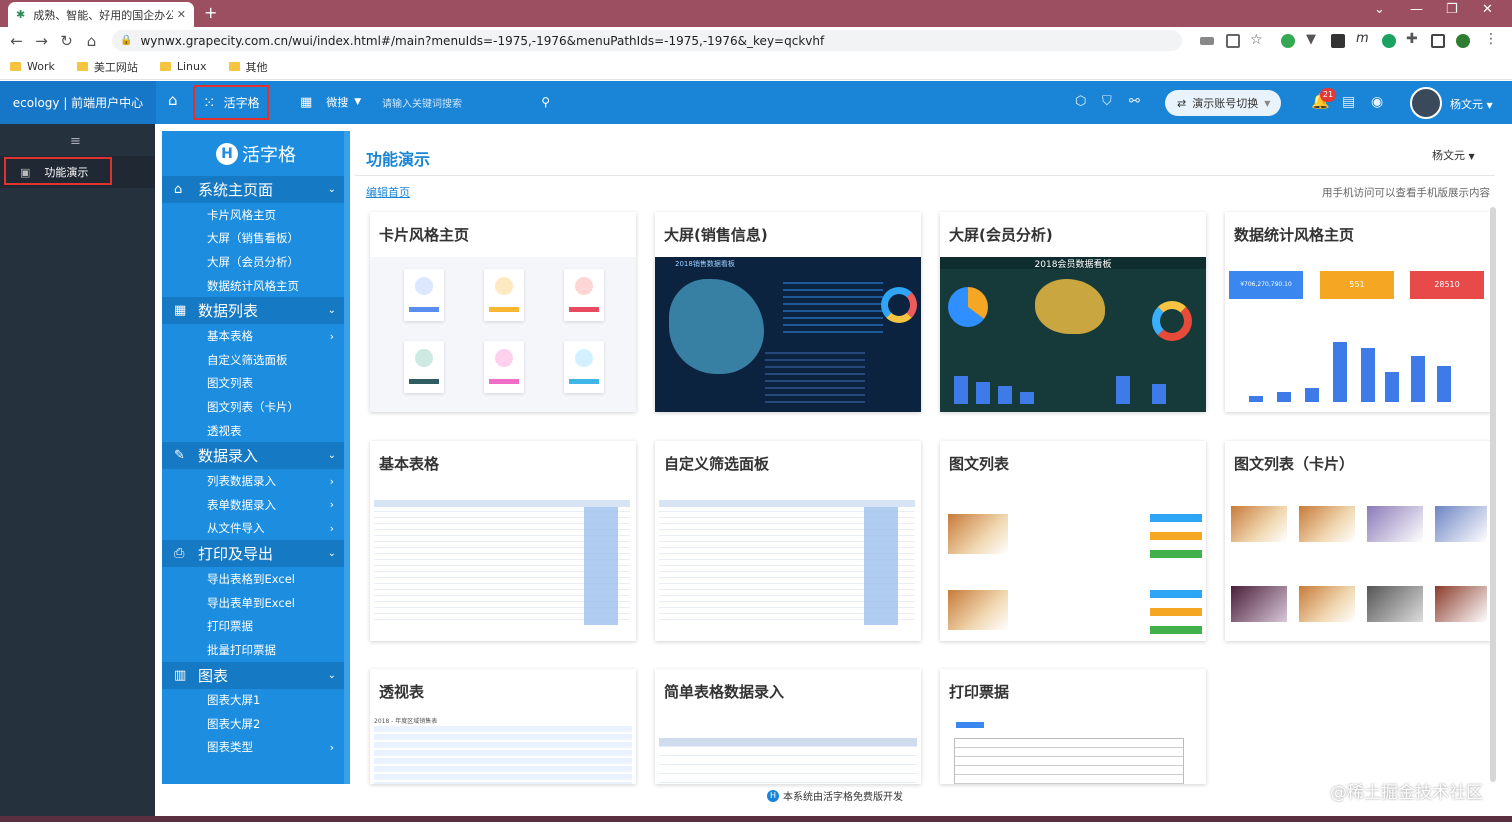 This screenshot has height=822, width=1512. Describe the element at coordinates (545, 102) in the screenshot. I see `search-icon: ⚲` at that location.